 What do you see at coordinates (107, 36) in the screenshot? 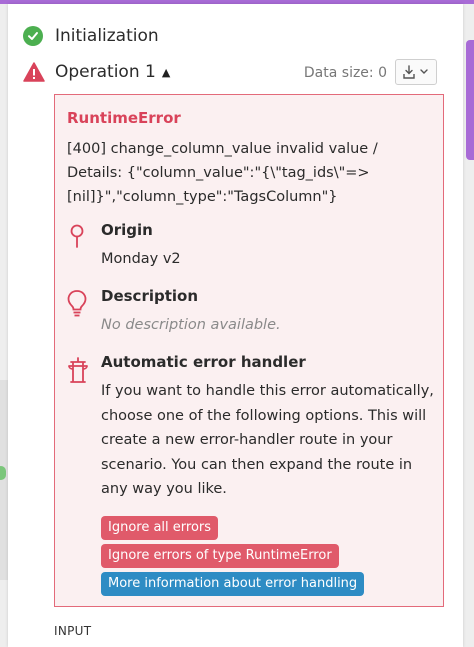
I see `initialization-label: Initialization` at bounding box center [107, 36].